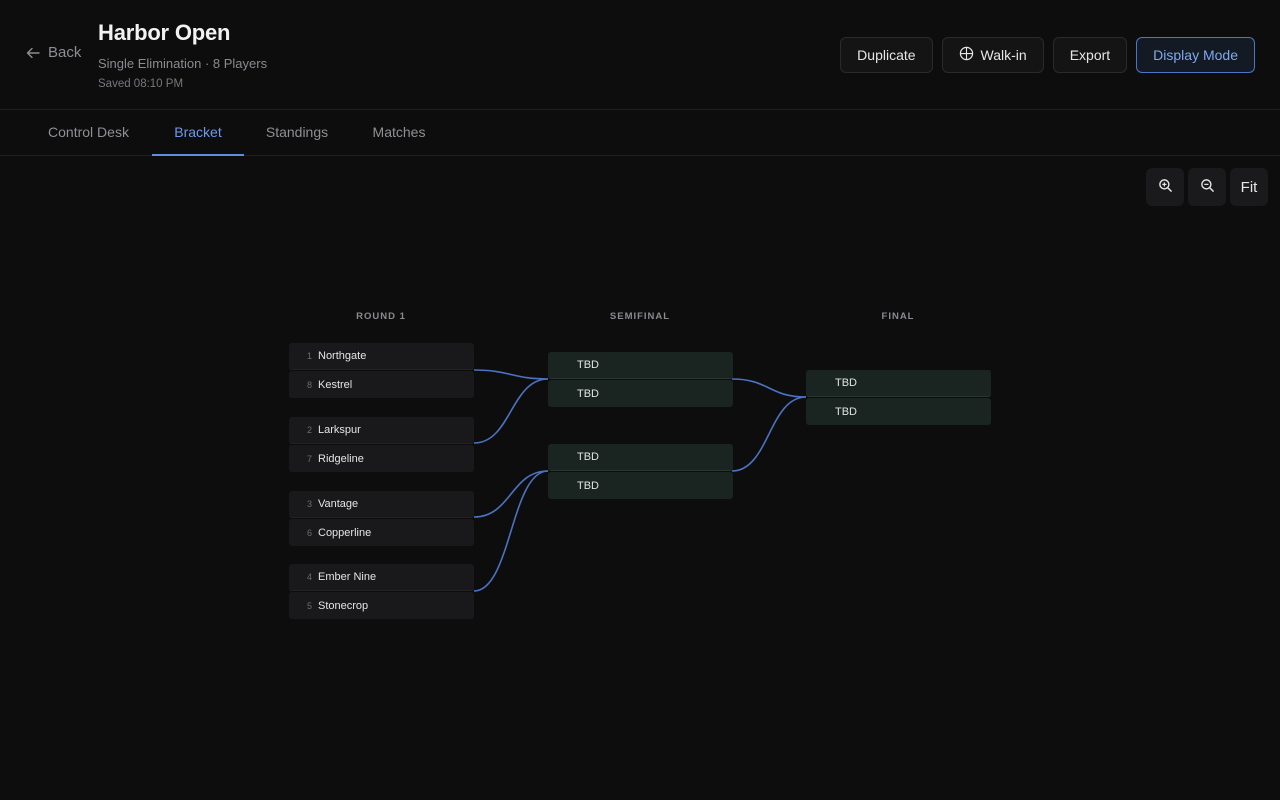  Describe the element at coordinates (342, 356) in the screenshot. I see `player-name: Northgate` at that location.